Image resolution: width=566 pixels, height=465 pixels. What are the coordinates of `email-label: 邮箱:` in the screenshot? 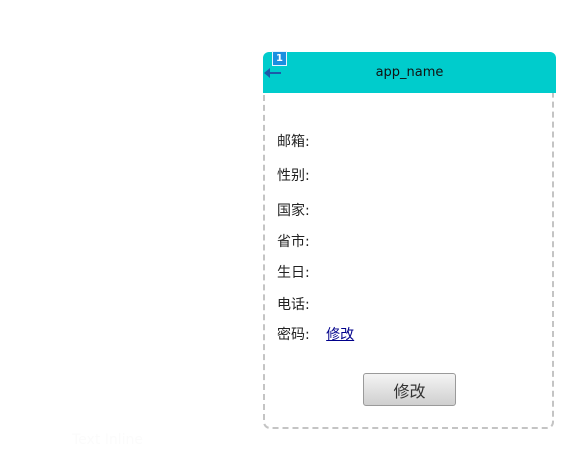 It's located at (293, 142).